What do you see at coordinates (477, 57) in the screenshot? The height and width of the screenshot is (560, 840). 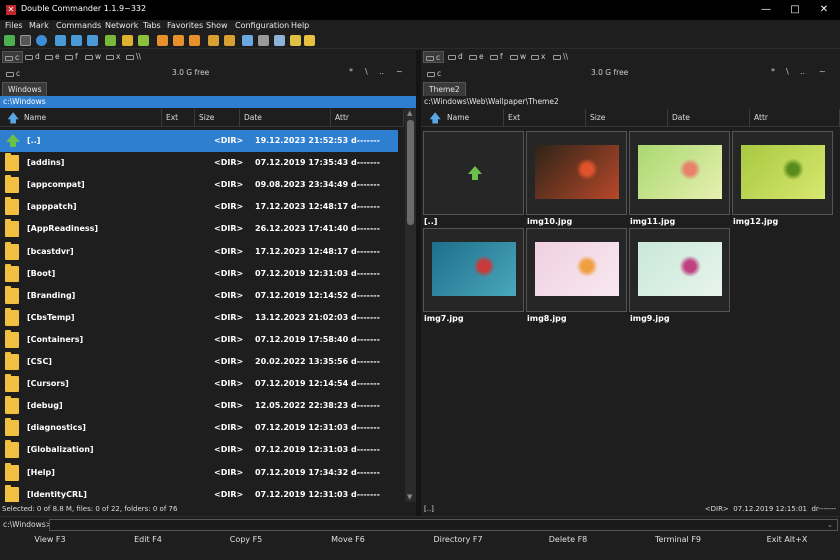 I see `right-drive-e: e` at bounding box center [477, 57].